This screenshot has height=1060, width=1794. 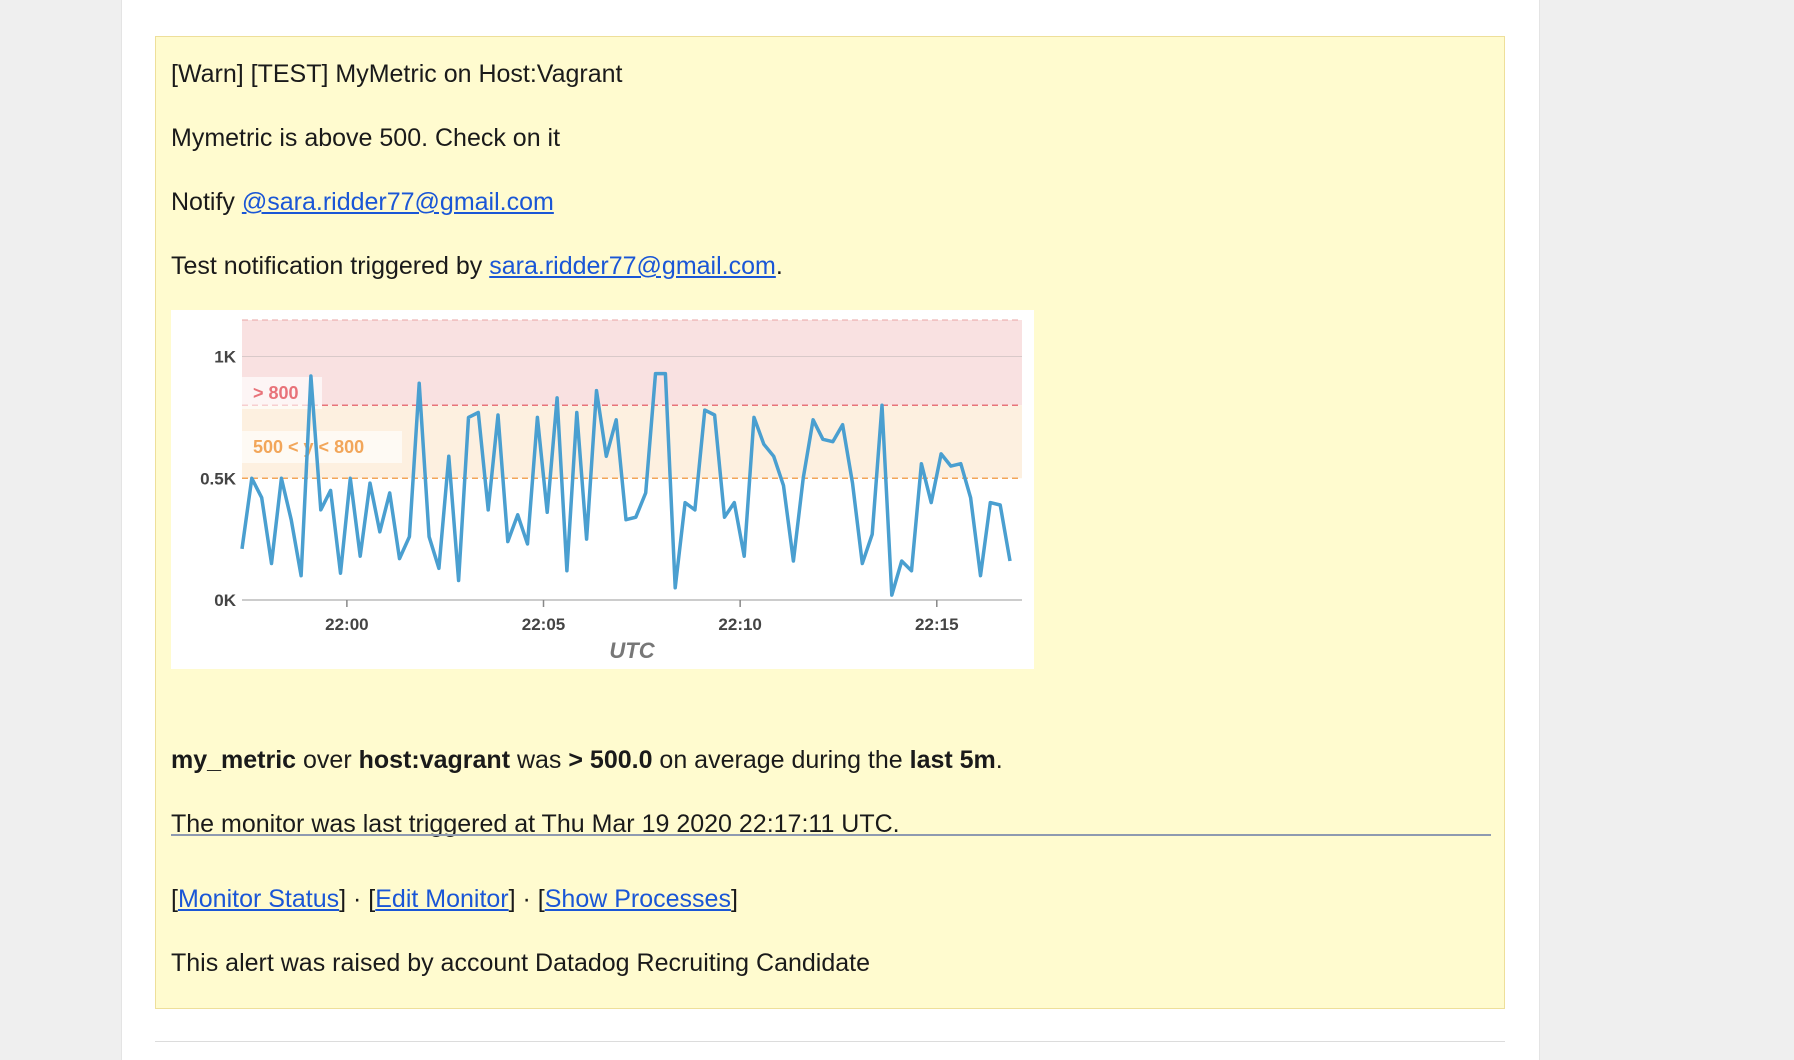 What do you see at coordinates (218, 478) in the screenshot?
I see `y-tick-label: 0.5K` at bounding box center [218, 478].